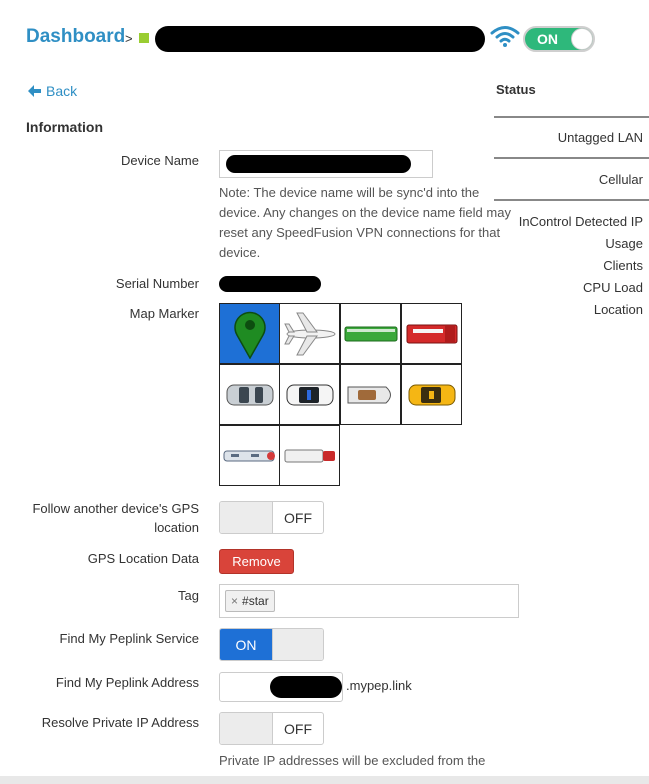  What do you see at coordinates (318, 164) in the screenshot?
I see `redacted-device-name` at bounding box center [318, 164].